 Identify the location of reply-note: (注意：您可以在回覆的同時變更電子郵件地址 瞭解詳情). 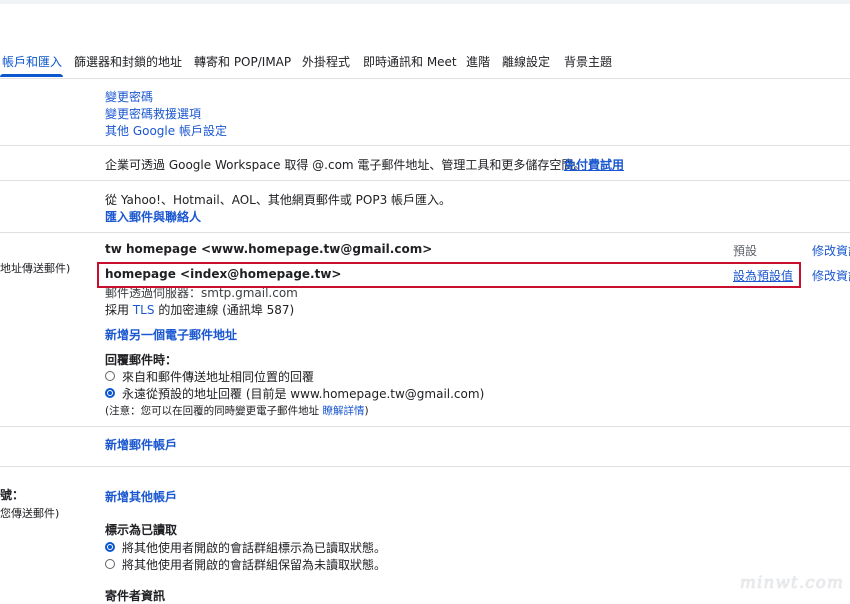
(237, 410).